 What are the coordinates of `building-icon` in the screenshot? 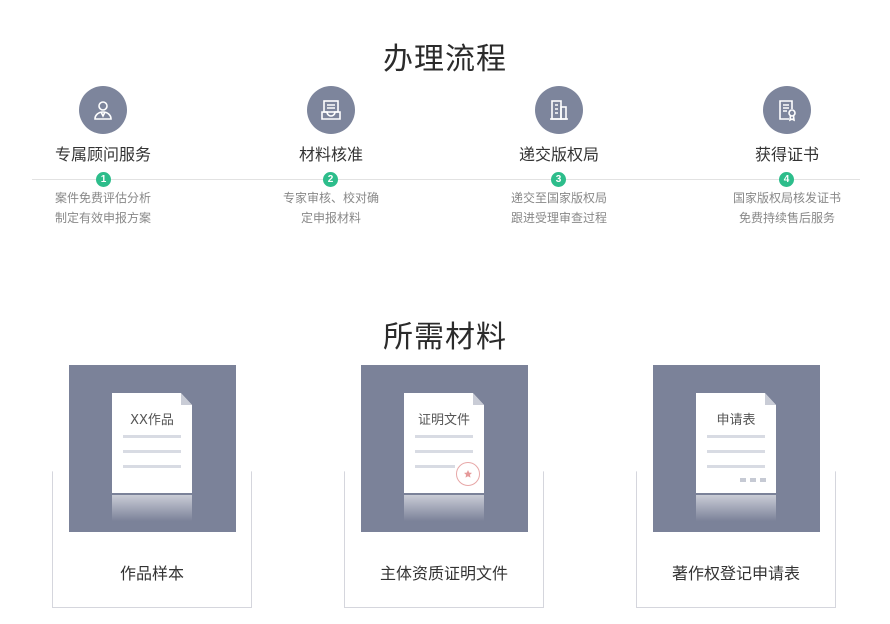 It's located at (559, 110).